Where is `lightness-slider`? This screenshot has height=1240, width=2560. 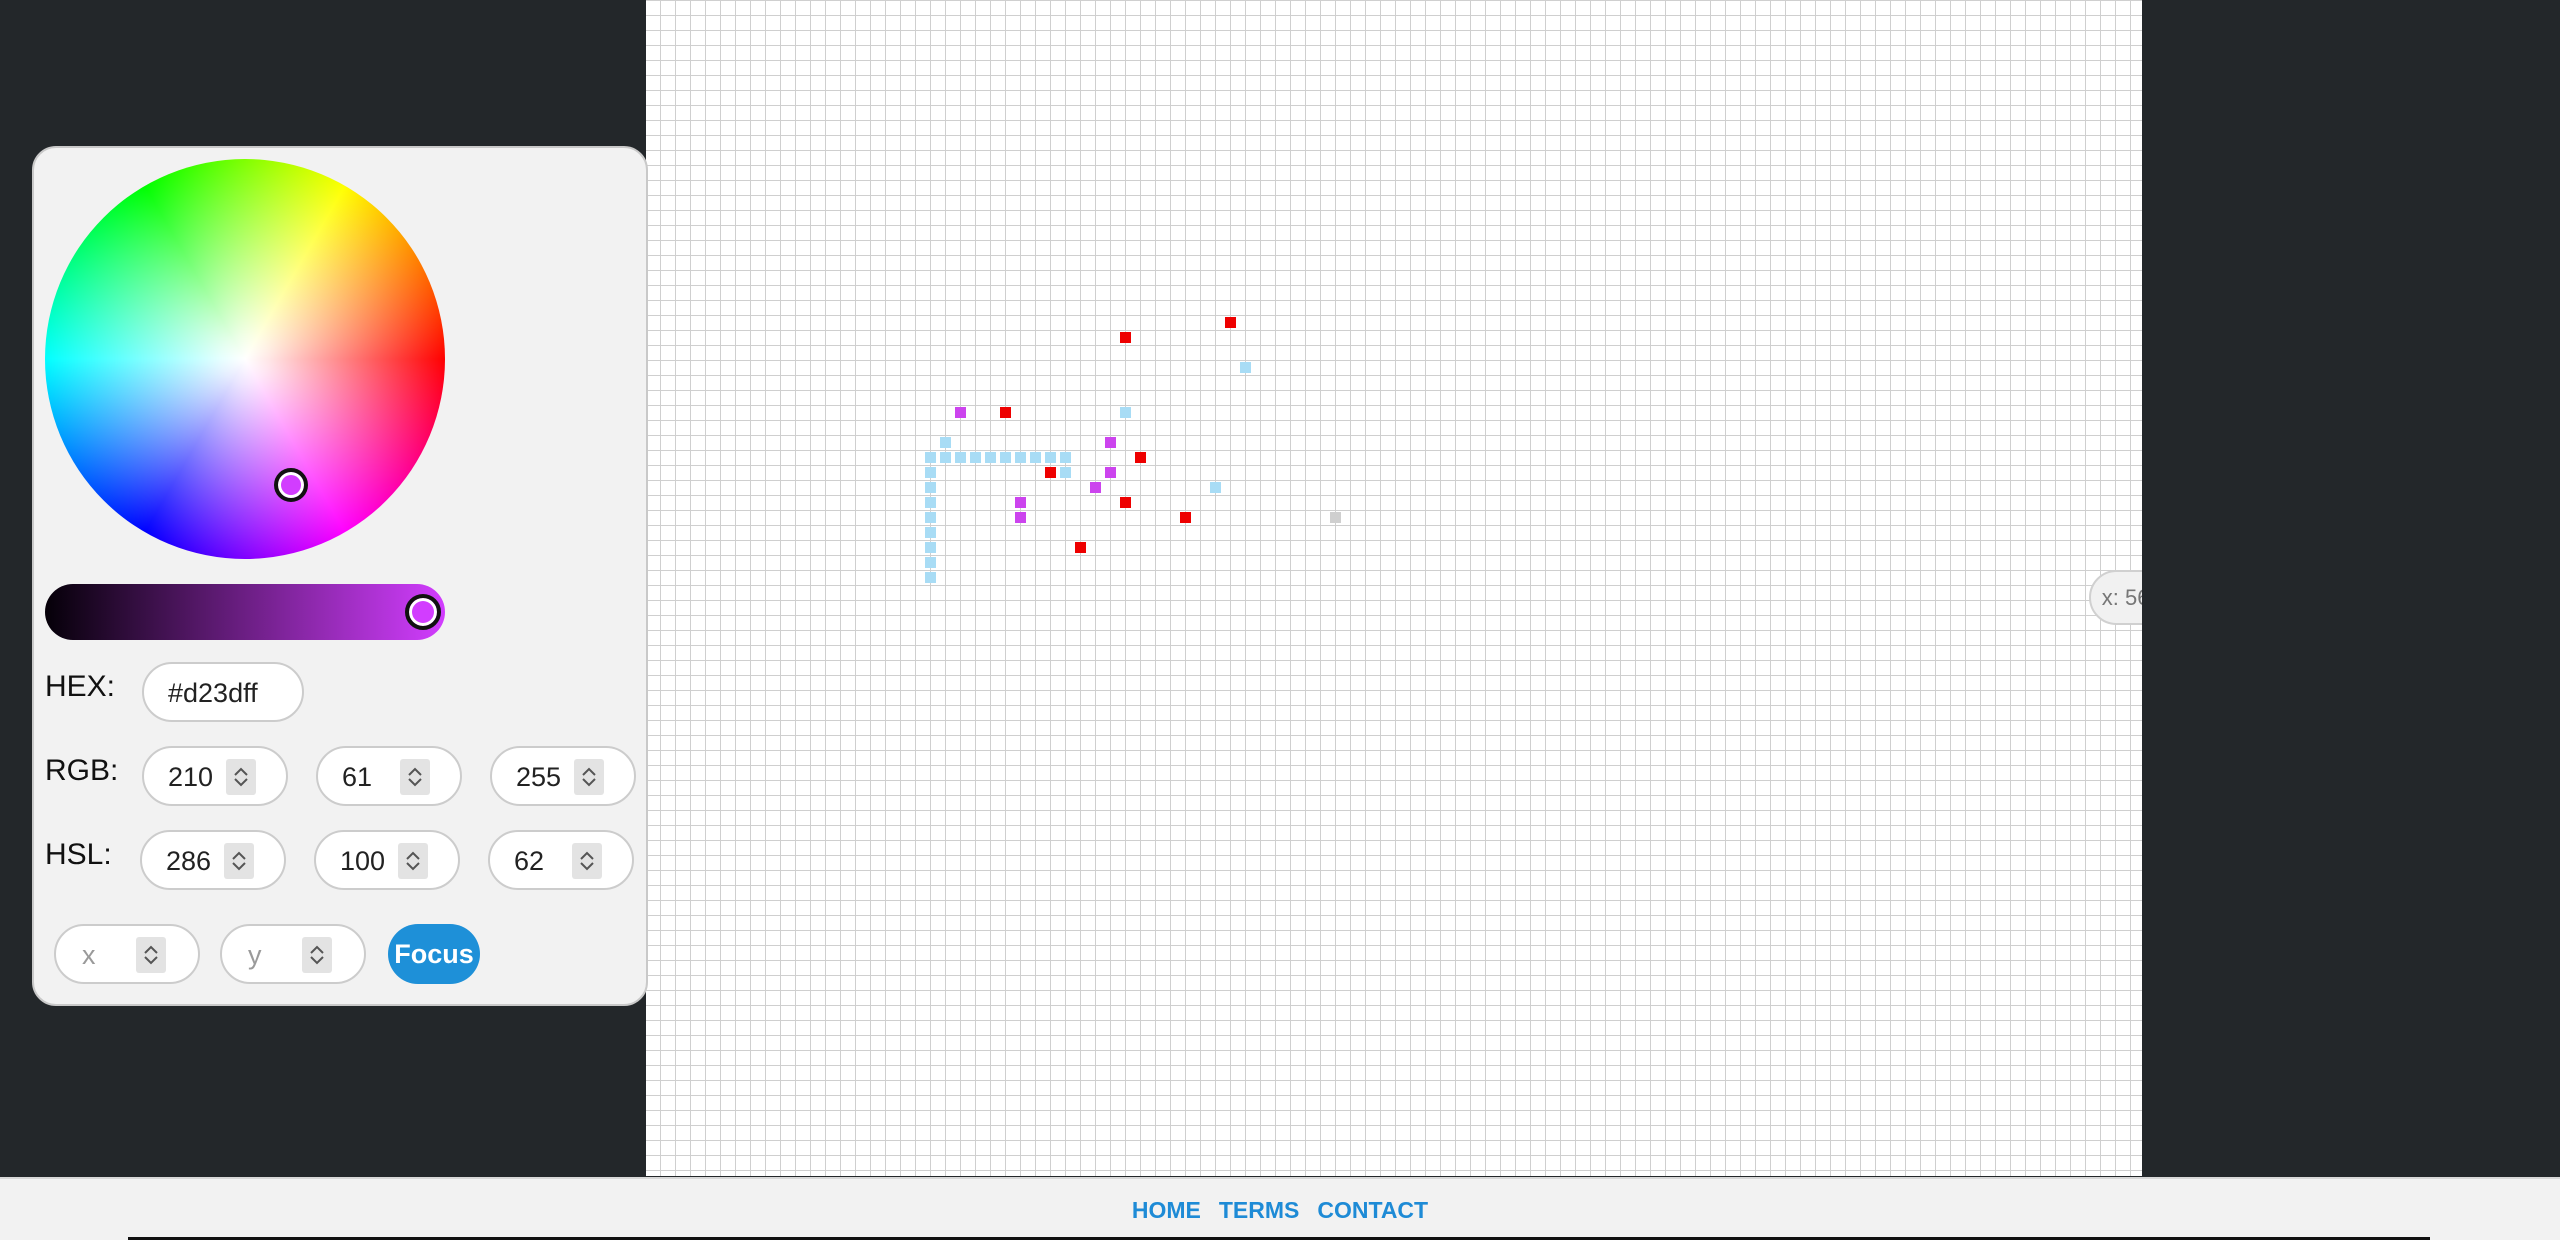
lightness-slider is located at coordinates (245, 612).